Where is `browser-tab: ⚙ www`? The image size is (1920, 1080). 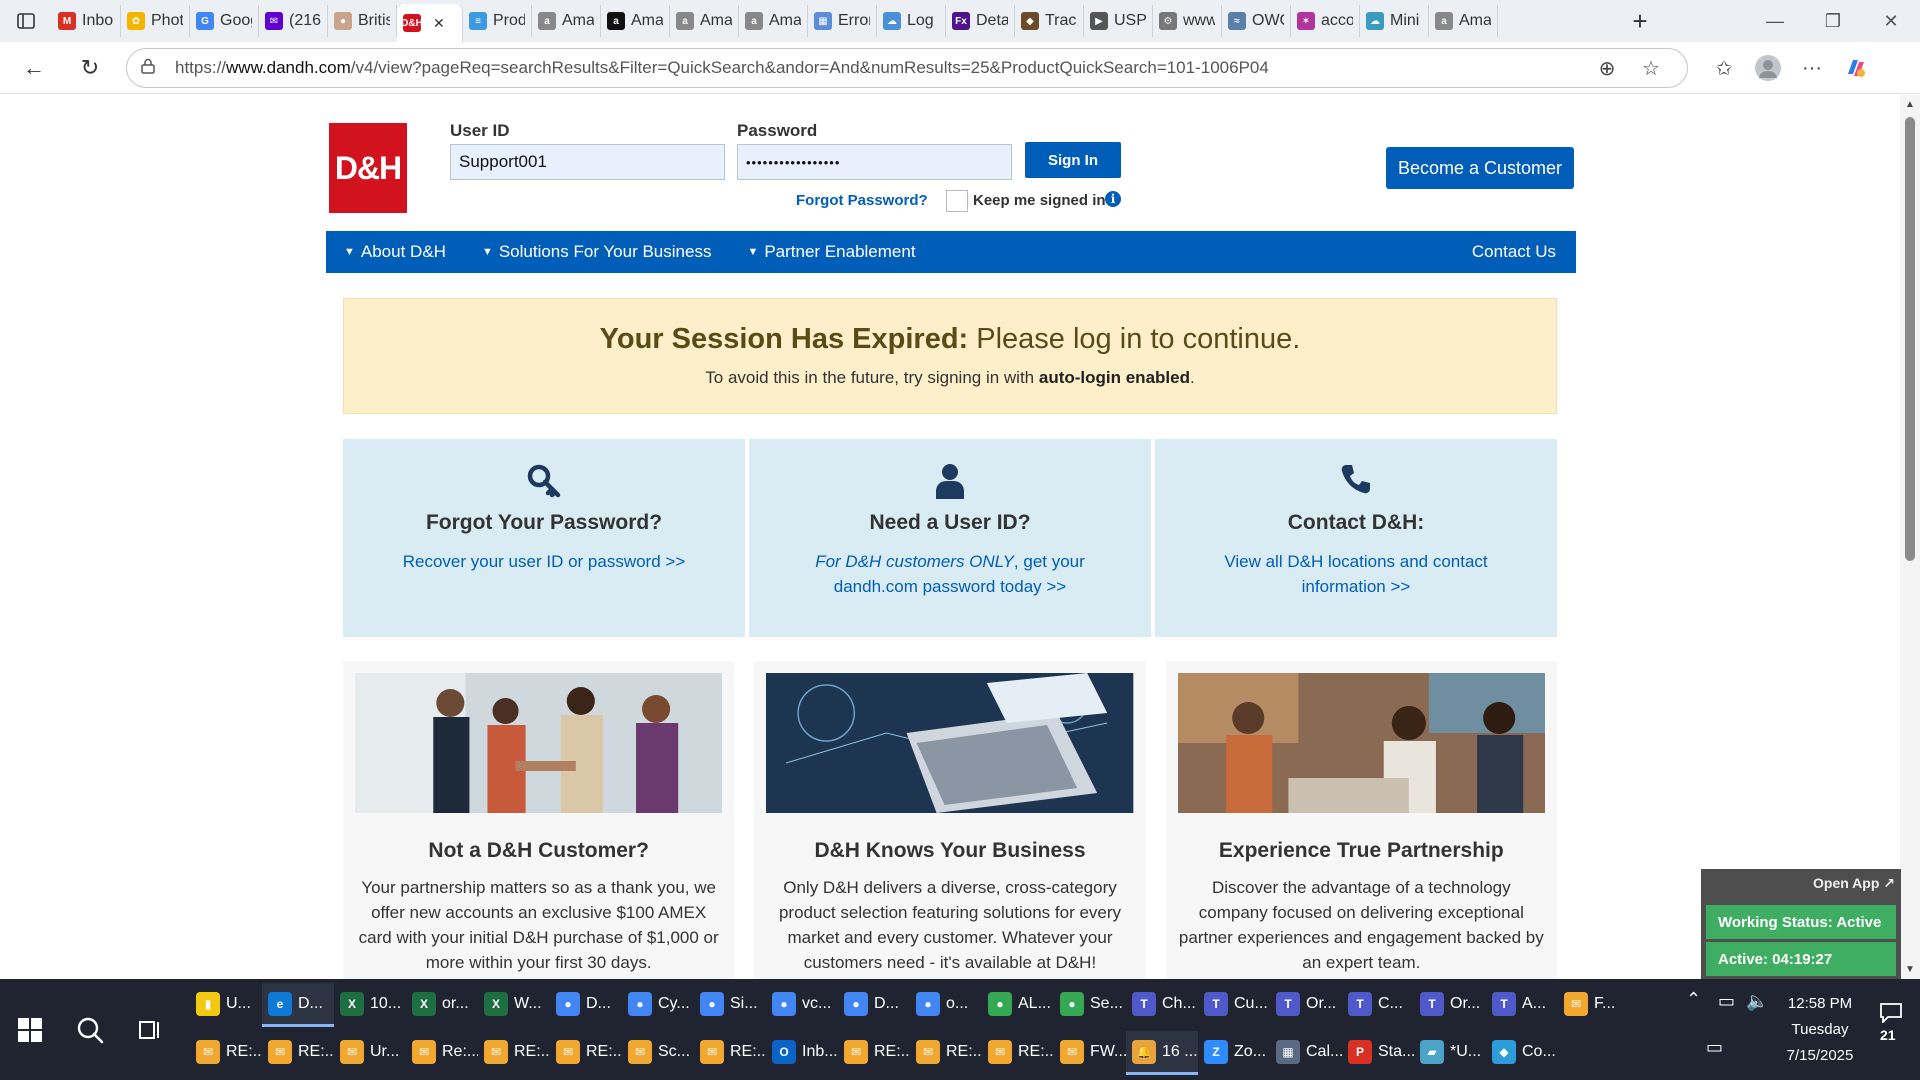 browser-tab: ⚙ www is located at coordinates (1187, 21).